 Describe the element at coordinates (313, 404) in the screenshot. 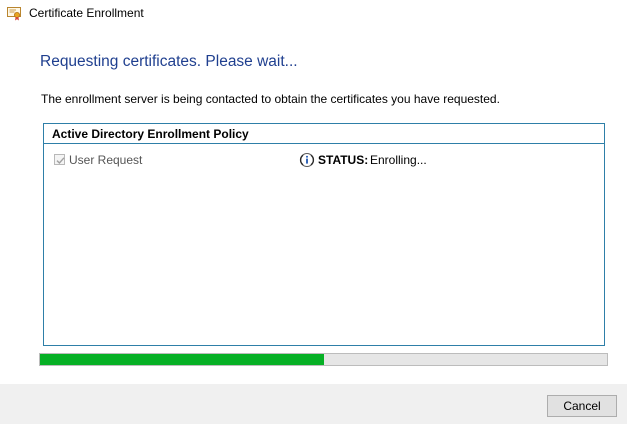

I see `dialog-footer: Cancel` at that location.